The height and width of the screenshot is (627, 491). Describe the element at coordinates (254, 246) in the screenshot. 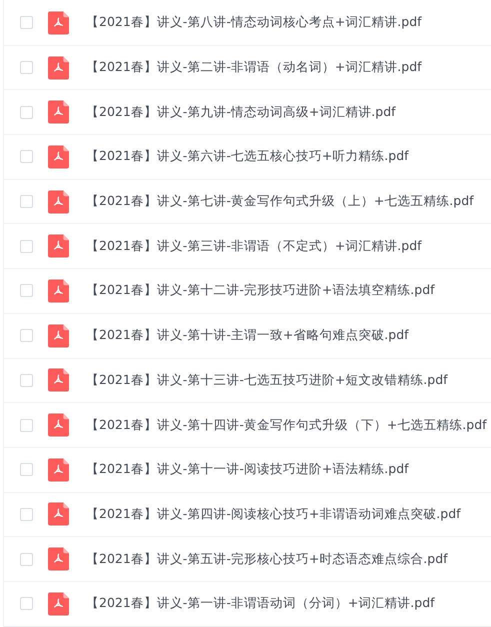

I see `file-name: 【2021春】讲义-第三讲-非谓语（不定式）+词汇精讲.pdf` at that location.